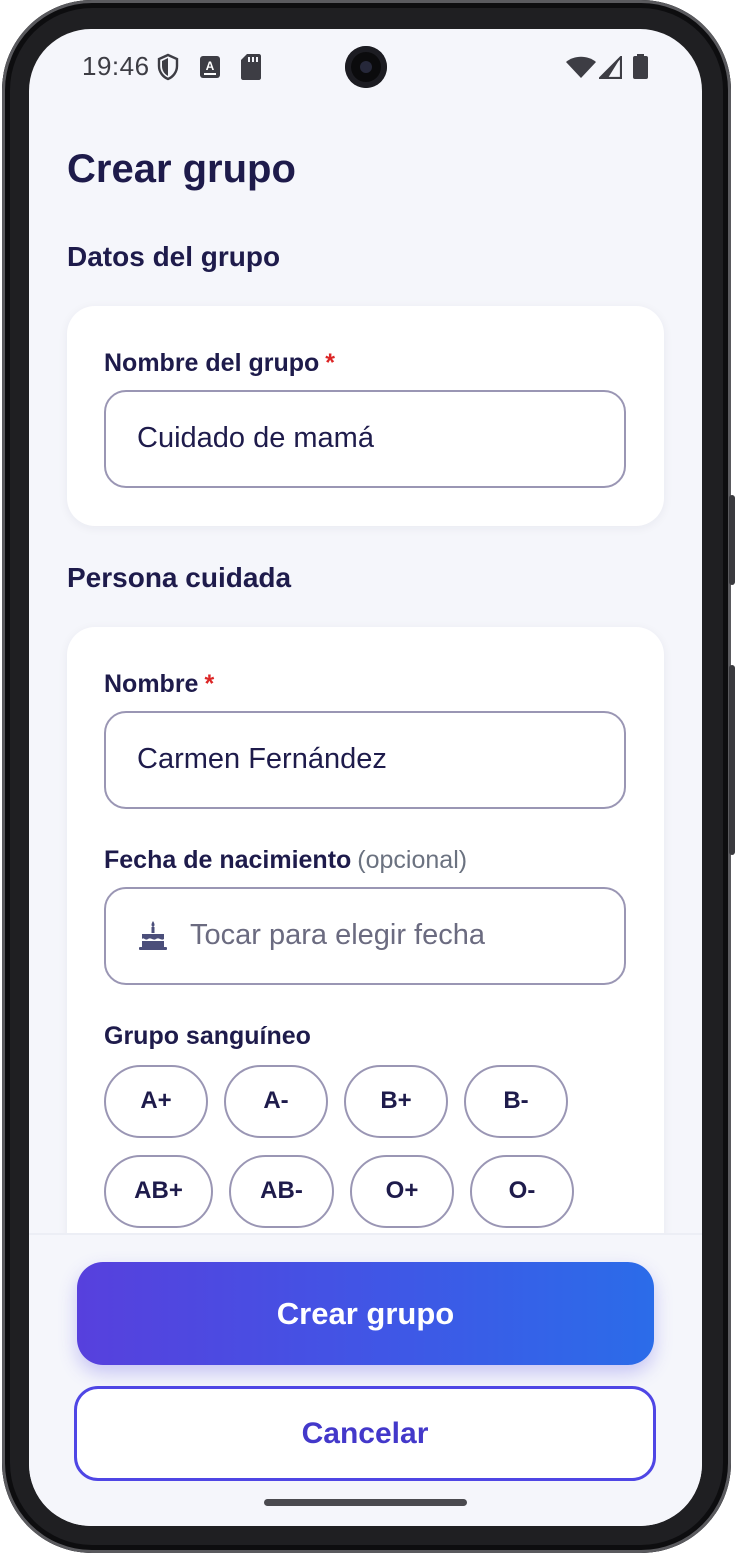 The width and height of the screenshot is (735, 1553). Describe the element at coordinates (174, 256) in the screenshot. I see `section-title-group: Datos del grupo` at that location.